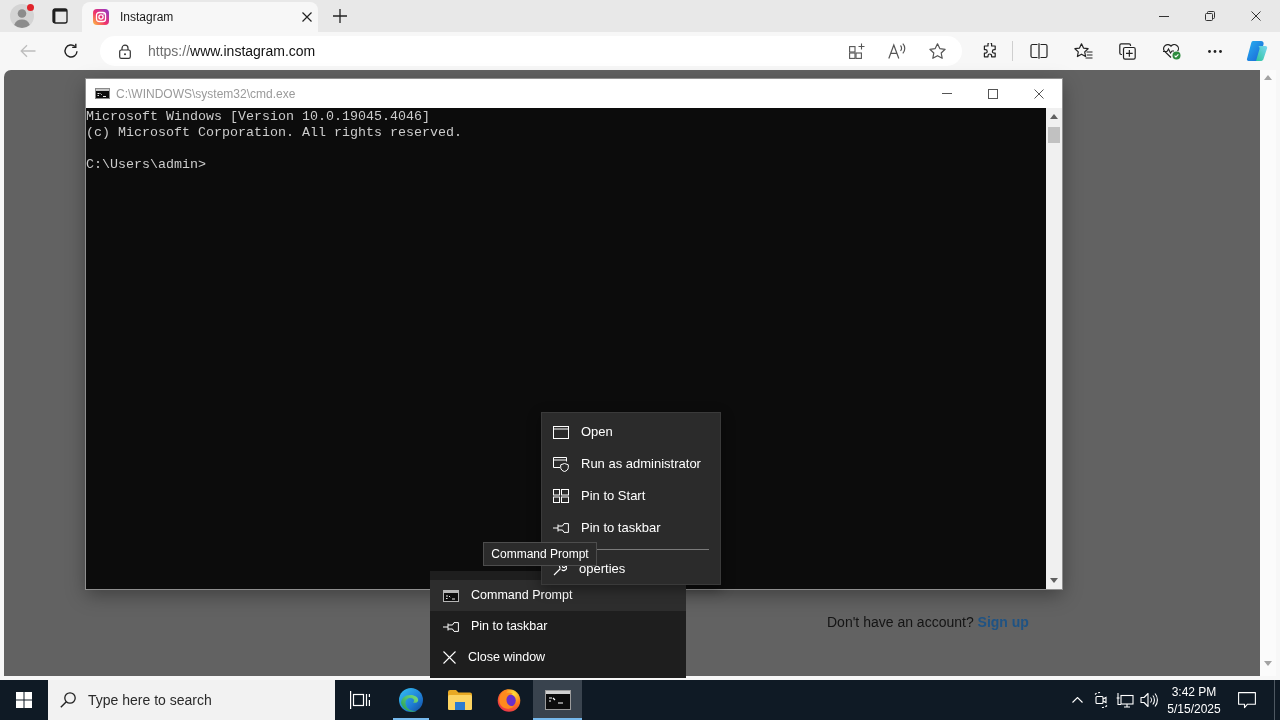  Describe the element at coordinates (897, 51) in the screenshot. I see `read-aloud-icon` at that location.